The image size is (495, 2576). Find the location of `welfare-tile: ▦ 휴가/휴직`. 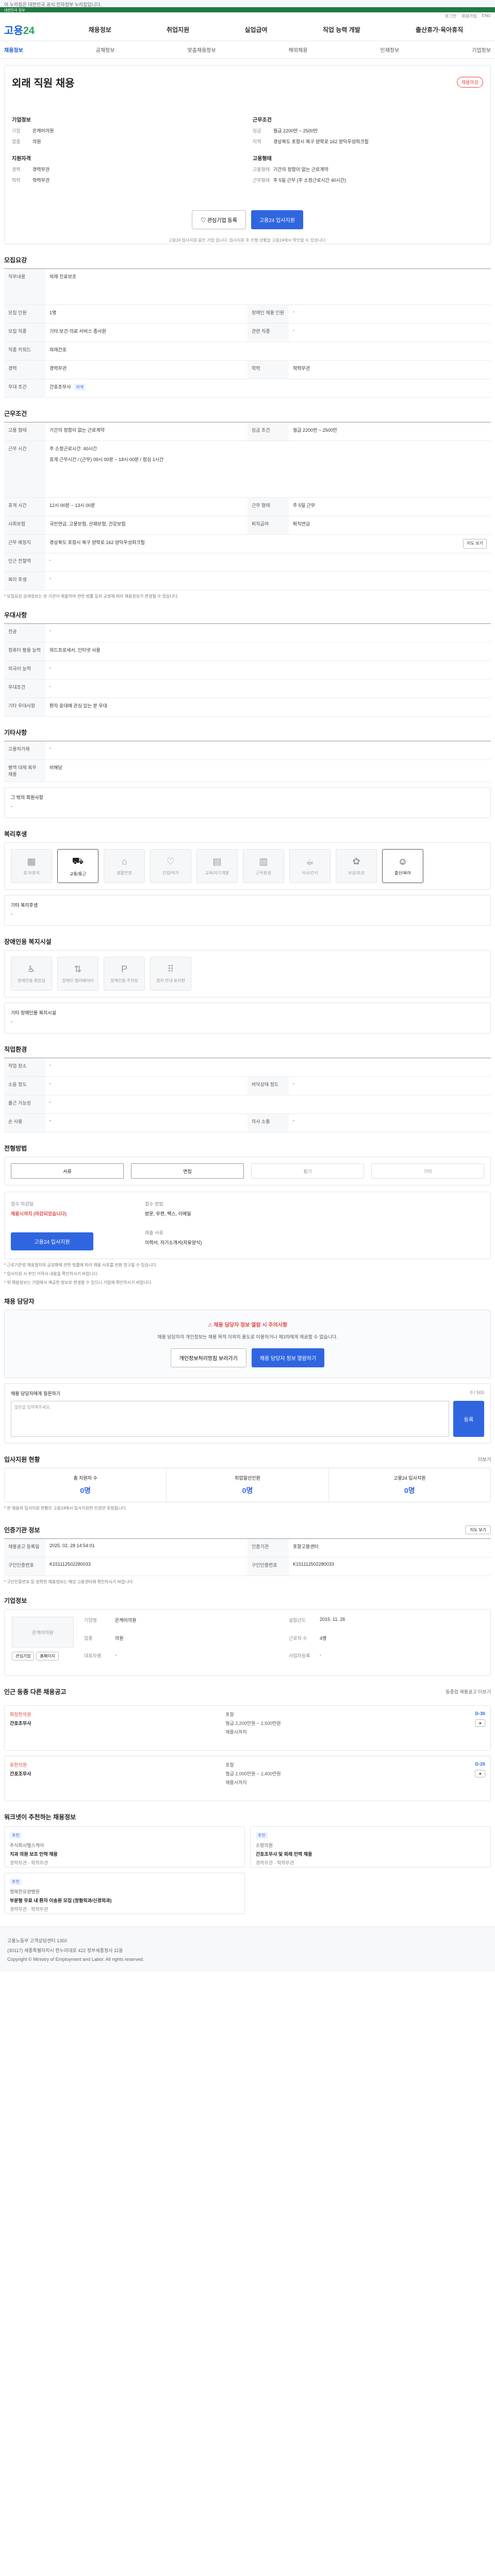

welfare-tile: ▦ 휴가/휴직 is located at coordinates (31, 866).